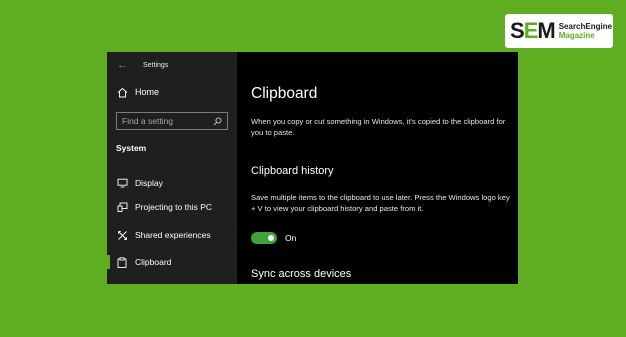 This screenshot has height=337, width=626. I want to click on clipboard-history-toggle, so click(264, 238).